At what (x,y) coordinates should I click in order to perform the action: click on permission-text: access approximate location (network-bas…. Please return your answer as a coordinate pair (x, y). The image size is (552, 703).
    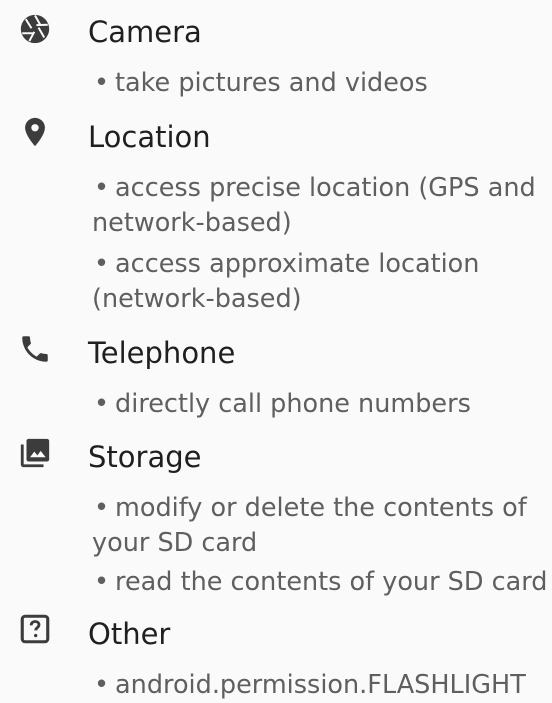
    Looking at the image, I should click on (285, 281).